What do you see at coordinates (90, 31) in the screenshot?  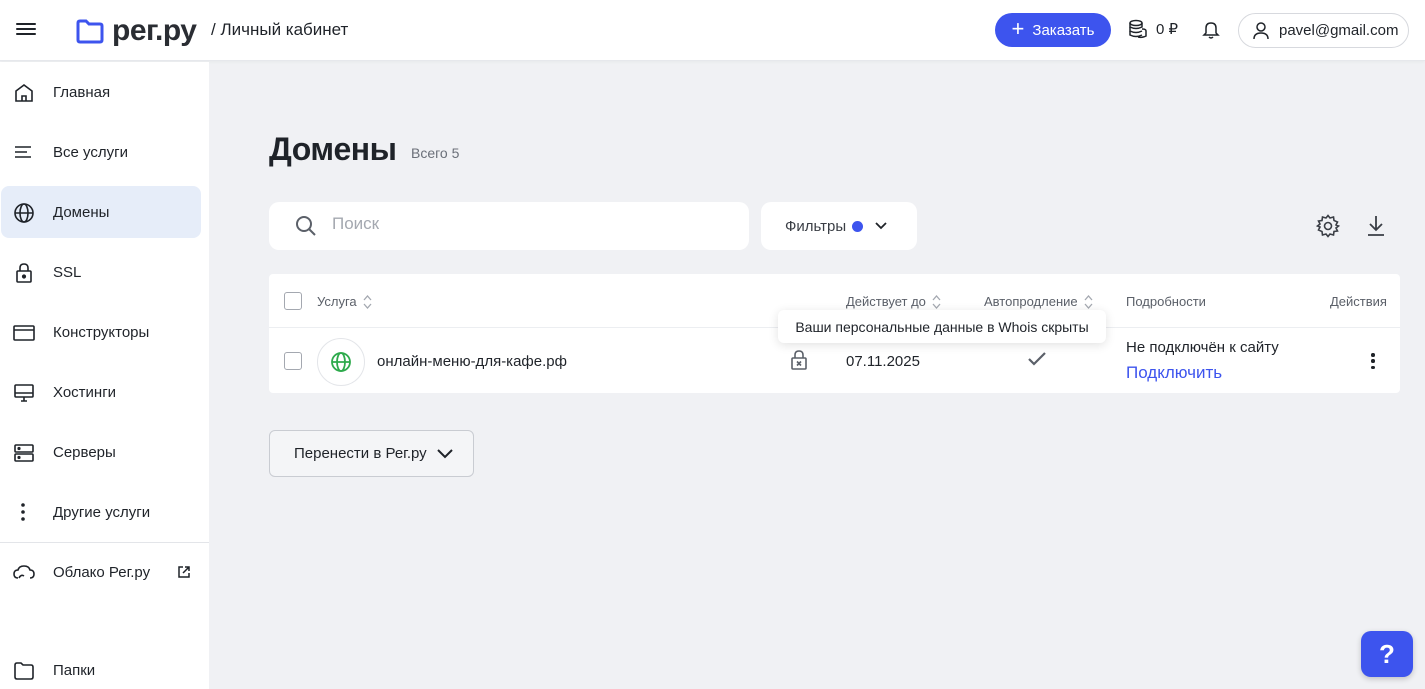 I see `folder-logo-icon` at bounding box center [90, 31].